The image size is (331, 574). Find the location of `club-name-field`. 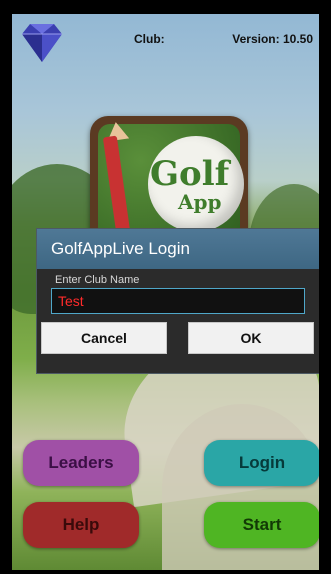

club-name-field is located at coordinates (178, 301).